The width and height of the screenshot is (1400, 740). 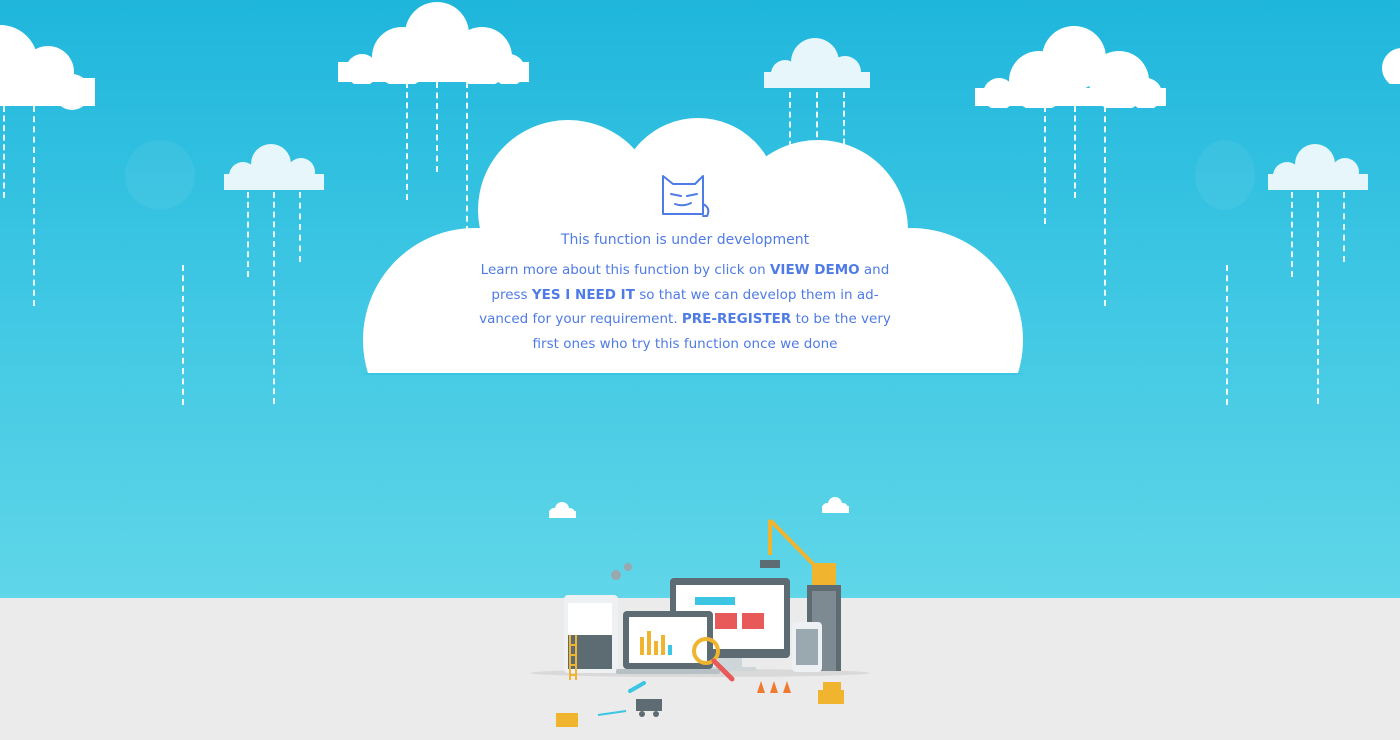 What do you see at coordinates (700, 704) in the screenshot?
I see `bricks` at bounding box center [700, 704].